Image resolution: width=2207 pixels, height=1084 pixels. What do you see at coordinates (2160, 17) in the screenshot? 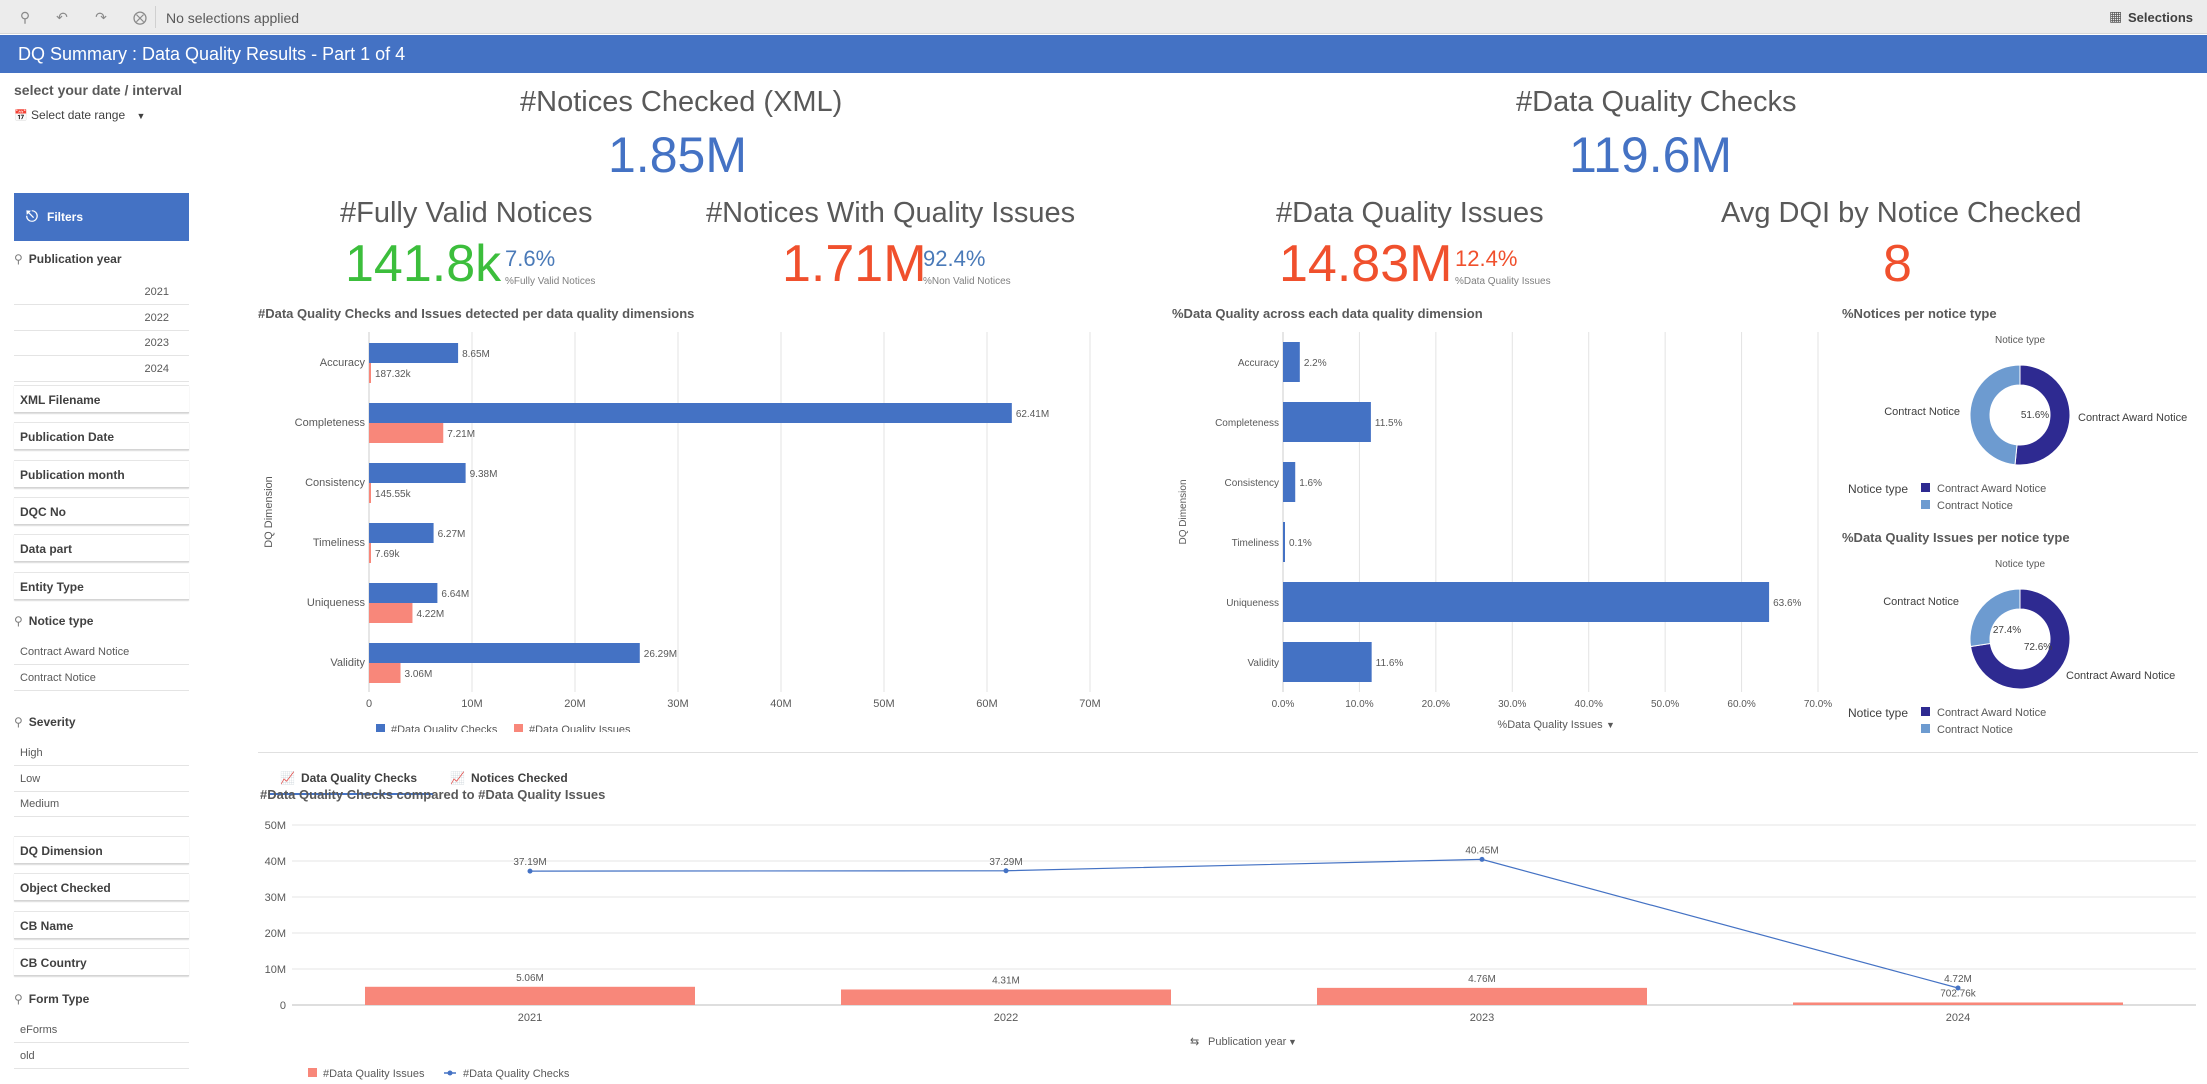
I see `selections-button: Selections` at bounding box center [2160, 17].